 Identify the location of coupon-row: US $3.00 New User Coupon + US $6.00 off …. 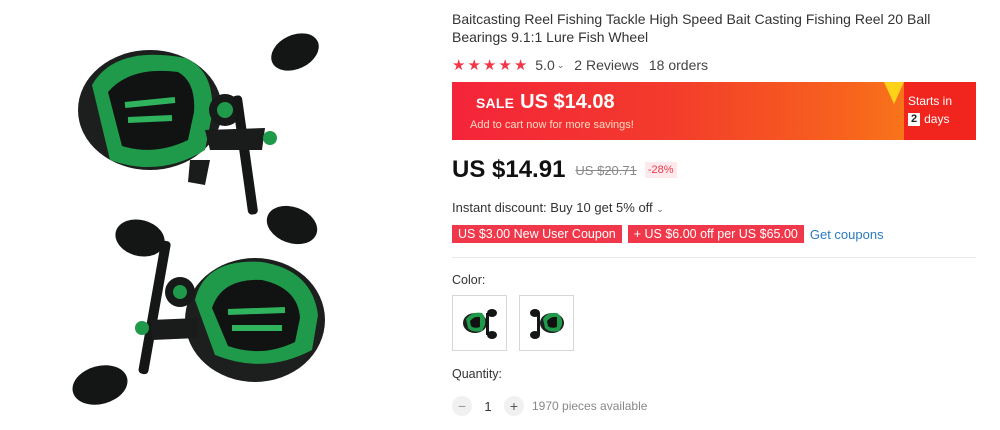
(714, 234).